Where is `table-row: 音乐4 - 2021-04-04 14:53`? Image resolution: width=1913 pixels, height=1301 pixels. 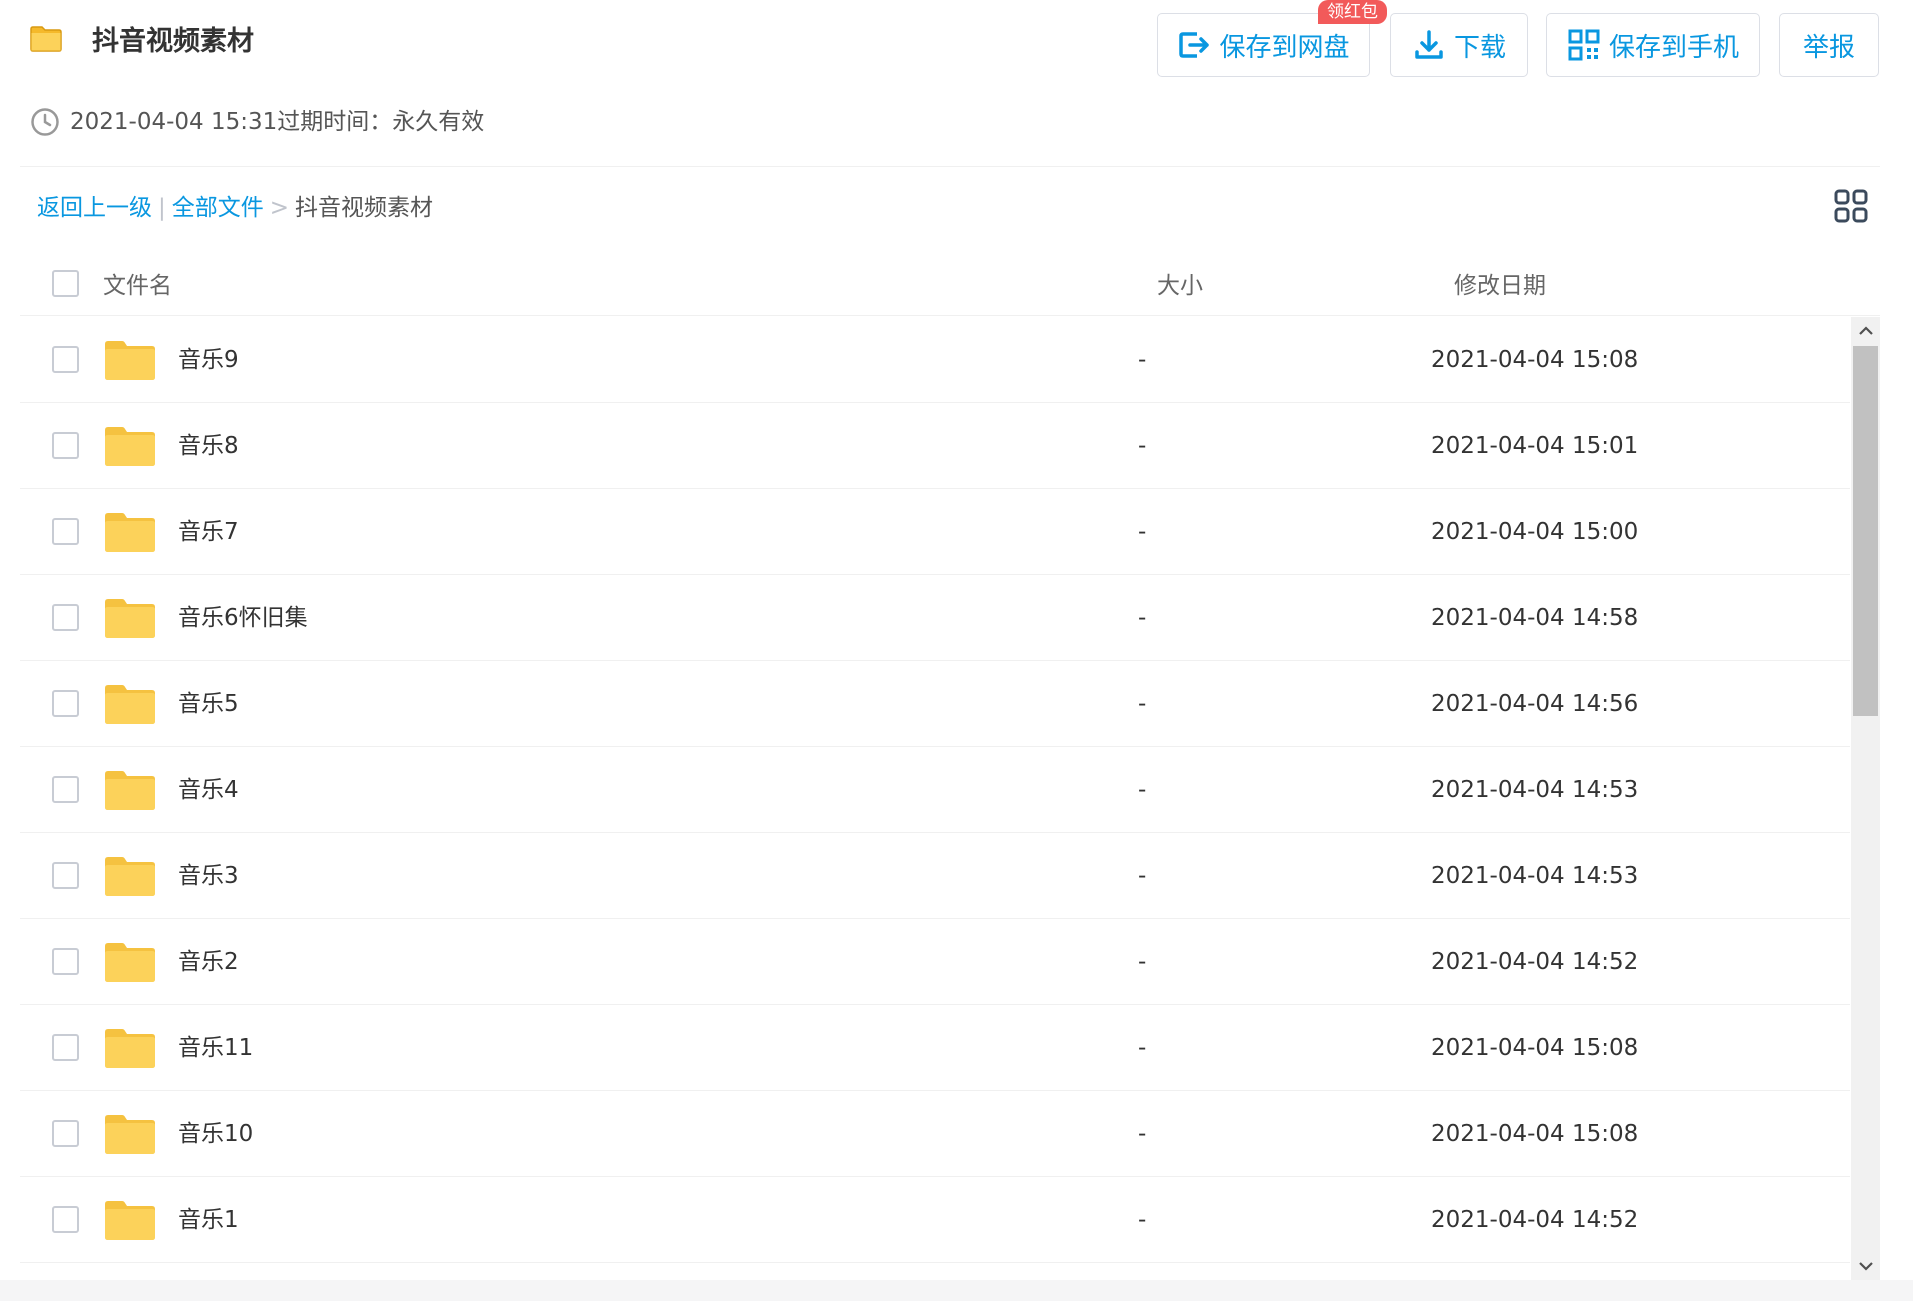 table-row: 音乐4 - 2021-04-04 14:53 is located at coordinates (935, 790).